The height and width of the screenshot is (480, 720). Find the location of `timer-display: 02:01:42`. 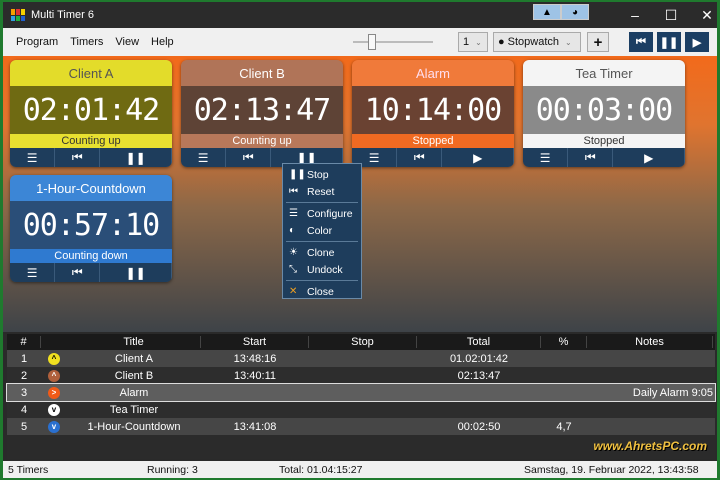

timer-display: 02:01:42 is located at coordinates (91, 110).